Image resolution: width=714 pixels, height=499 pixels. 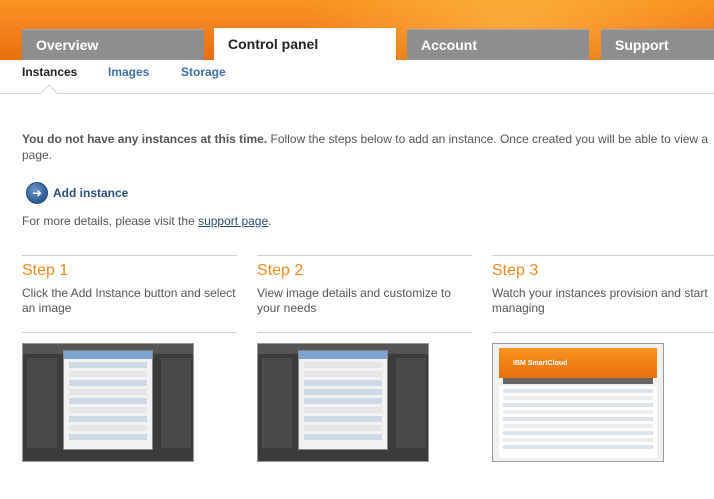 I want to click on subtab-instances: Instances, so click(x=49, y=72).